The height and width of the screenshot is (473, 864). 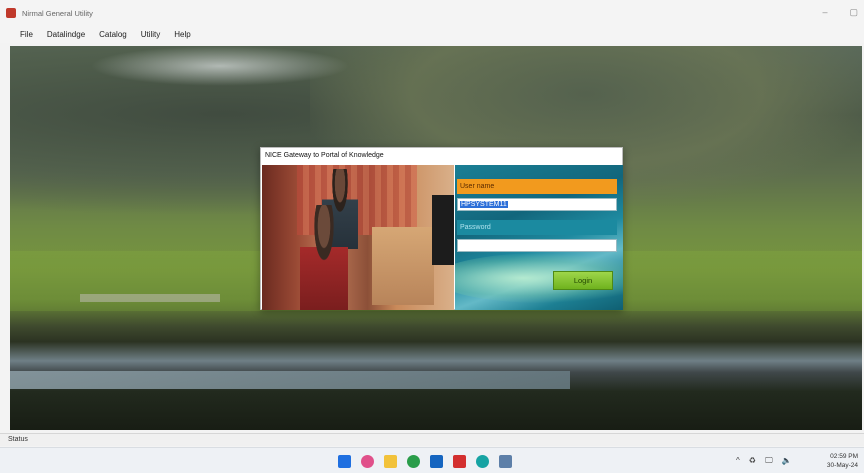 I want to click on window-titlebar: Nirmal General Utility – ▢, so click(x=432, y=13).